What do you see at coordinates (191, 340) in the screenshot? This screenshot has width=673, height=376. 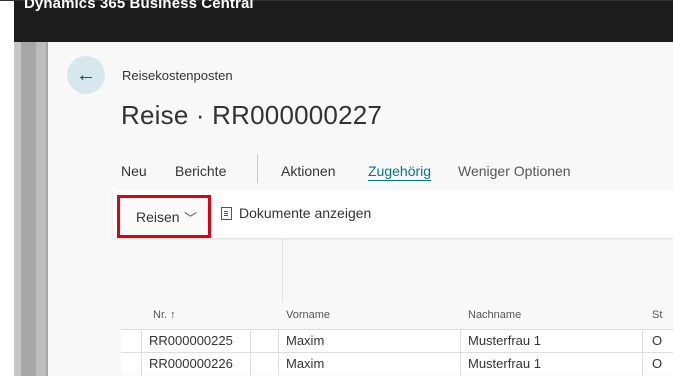 I see `cell-nr: RR000000225` at bounding box center [191, 340].